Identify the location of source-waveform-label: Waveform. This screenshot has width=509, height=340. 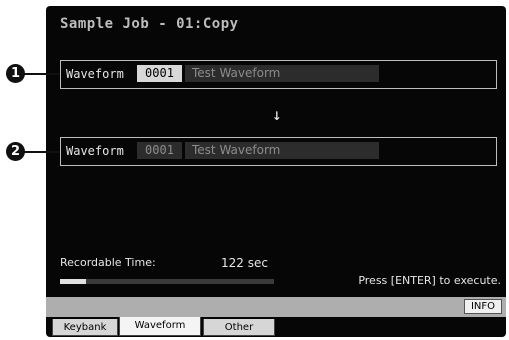
(95, 74).